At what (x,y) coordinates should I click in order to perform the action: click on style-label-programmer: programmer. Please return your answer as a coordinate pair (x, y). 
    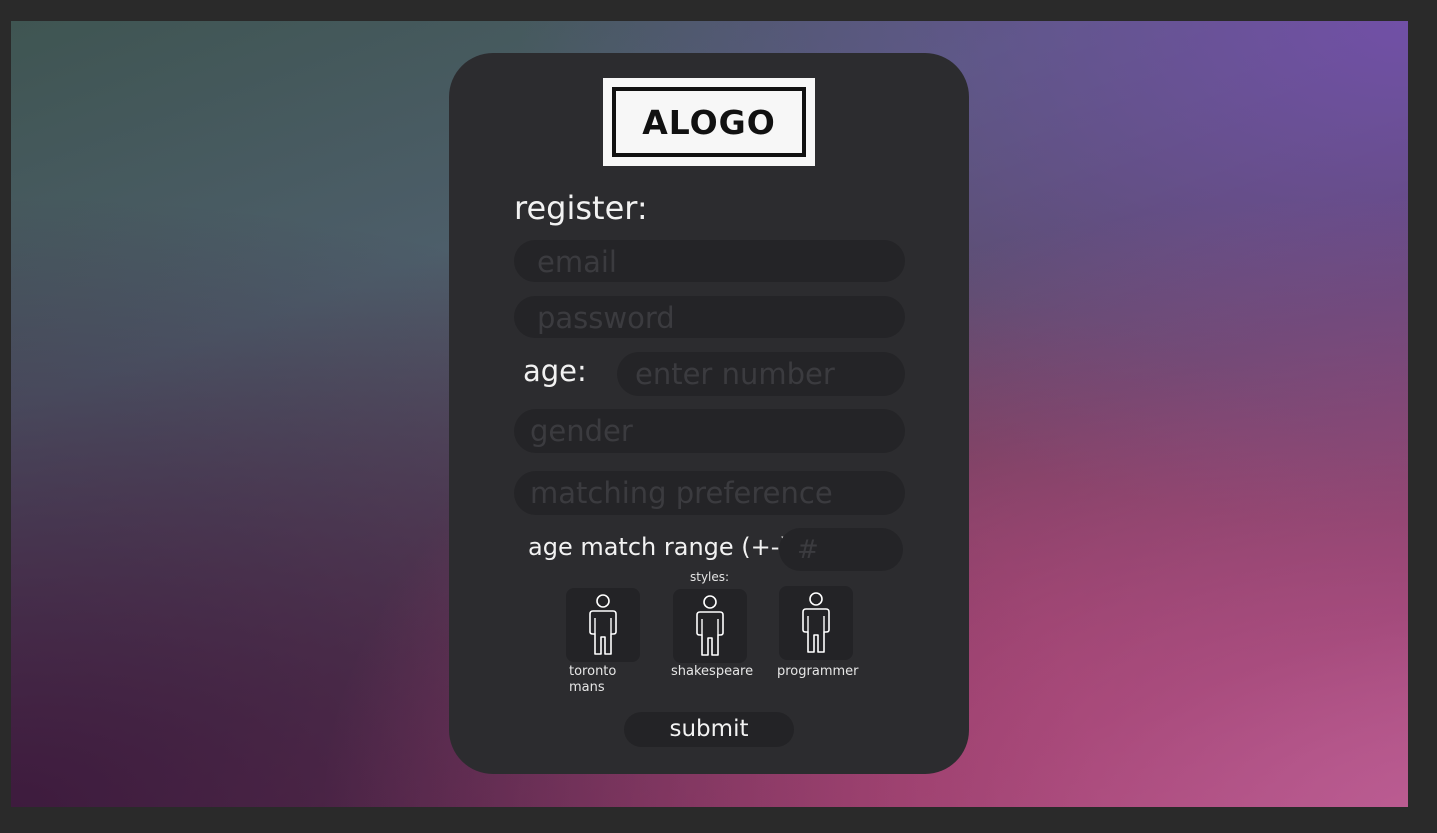
    Looking at the image, I should click on (818, 671).